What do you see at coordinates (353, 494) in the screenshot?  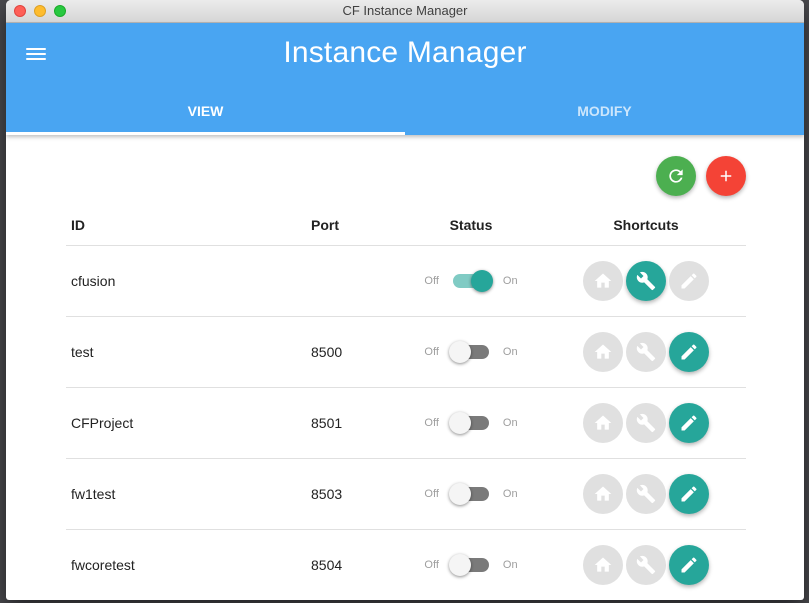 I see `instance-port: 8503` at bounding box center [353, 494].